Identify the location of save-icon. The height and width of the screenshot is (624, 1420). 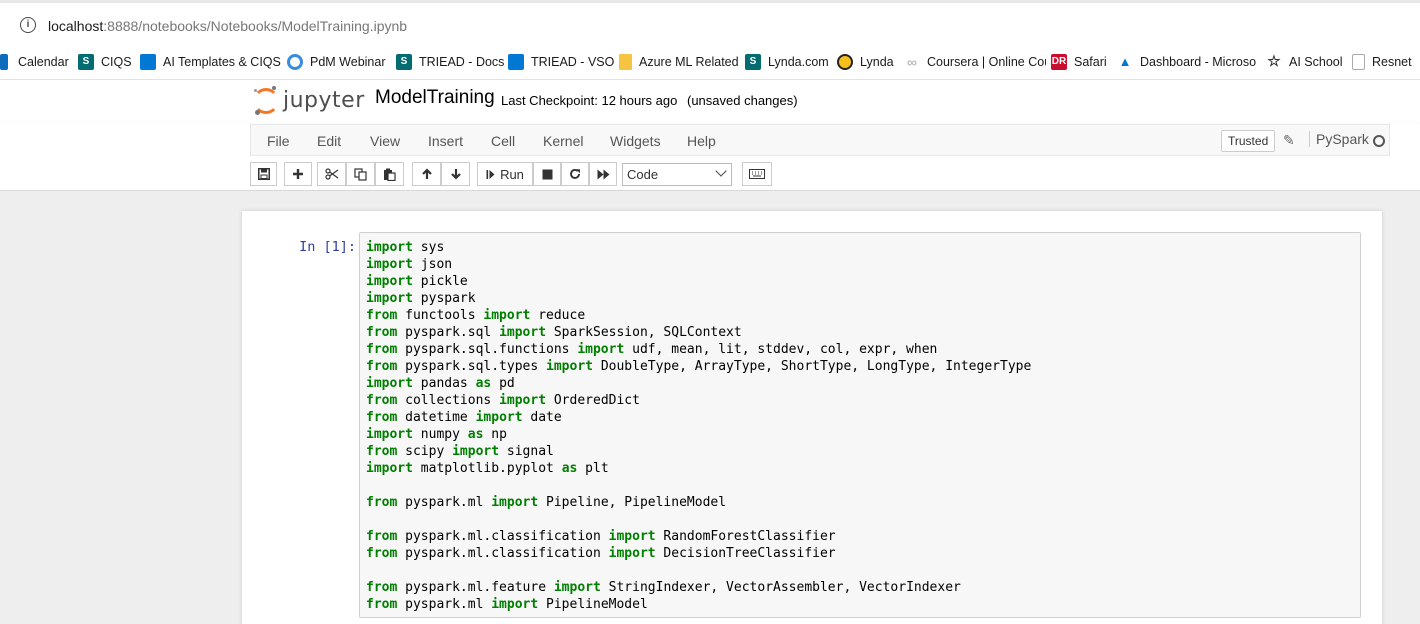
(263, 174).